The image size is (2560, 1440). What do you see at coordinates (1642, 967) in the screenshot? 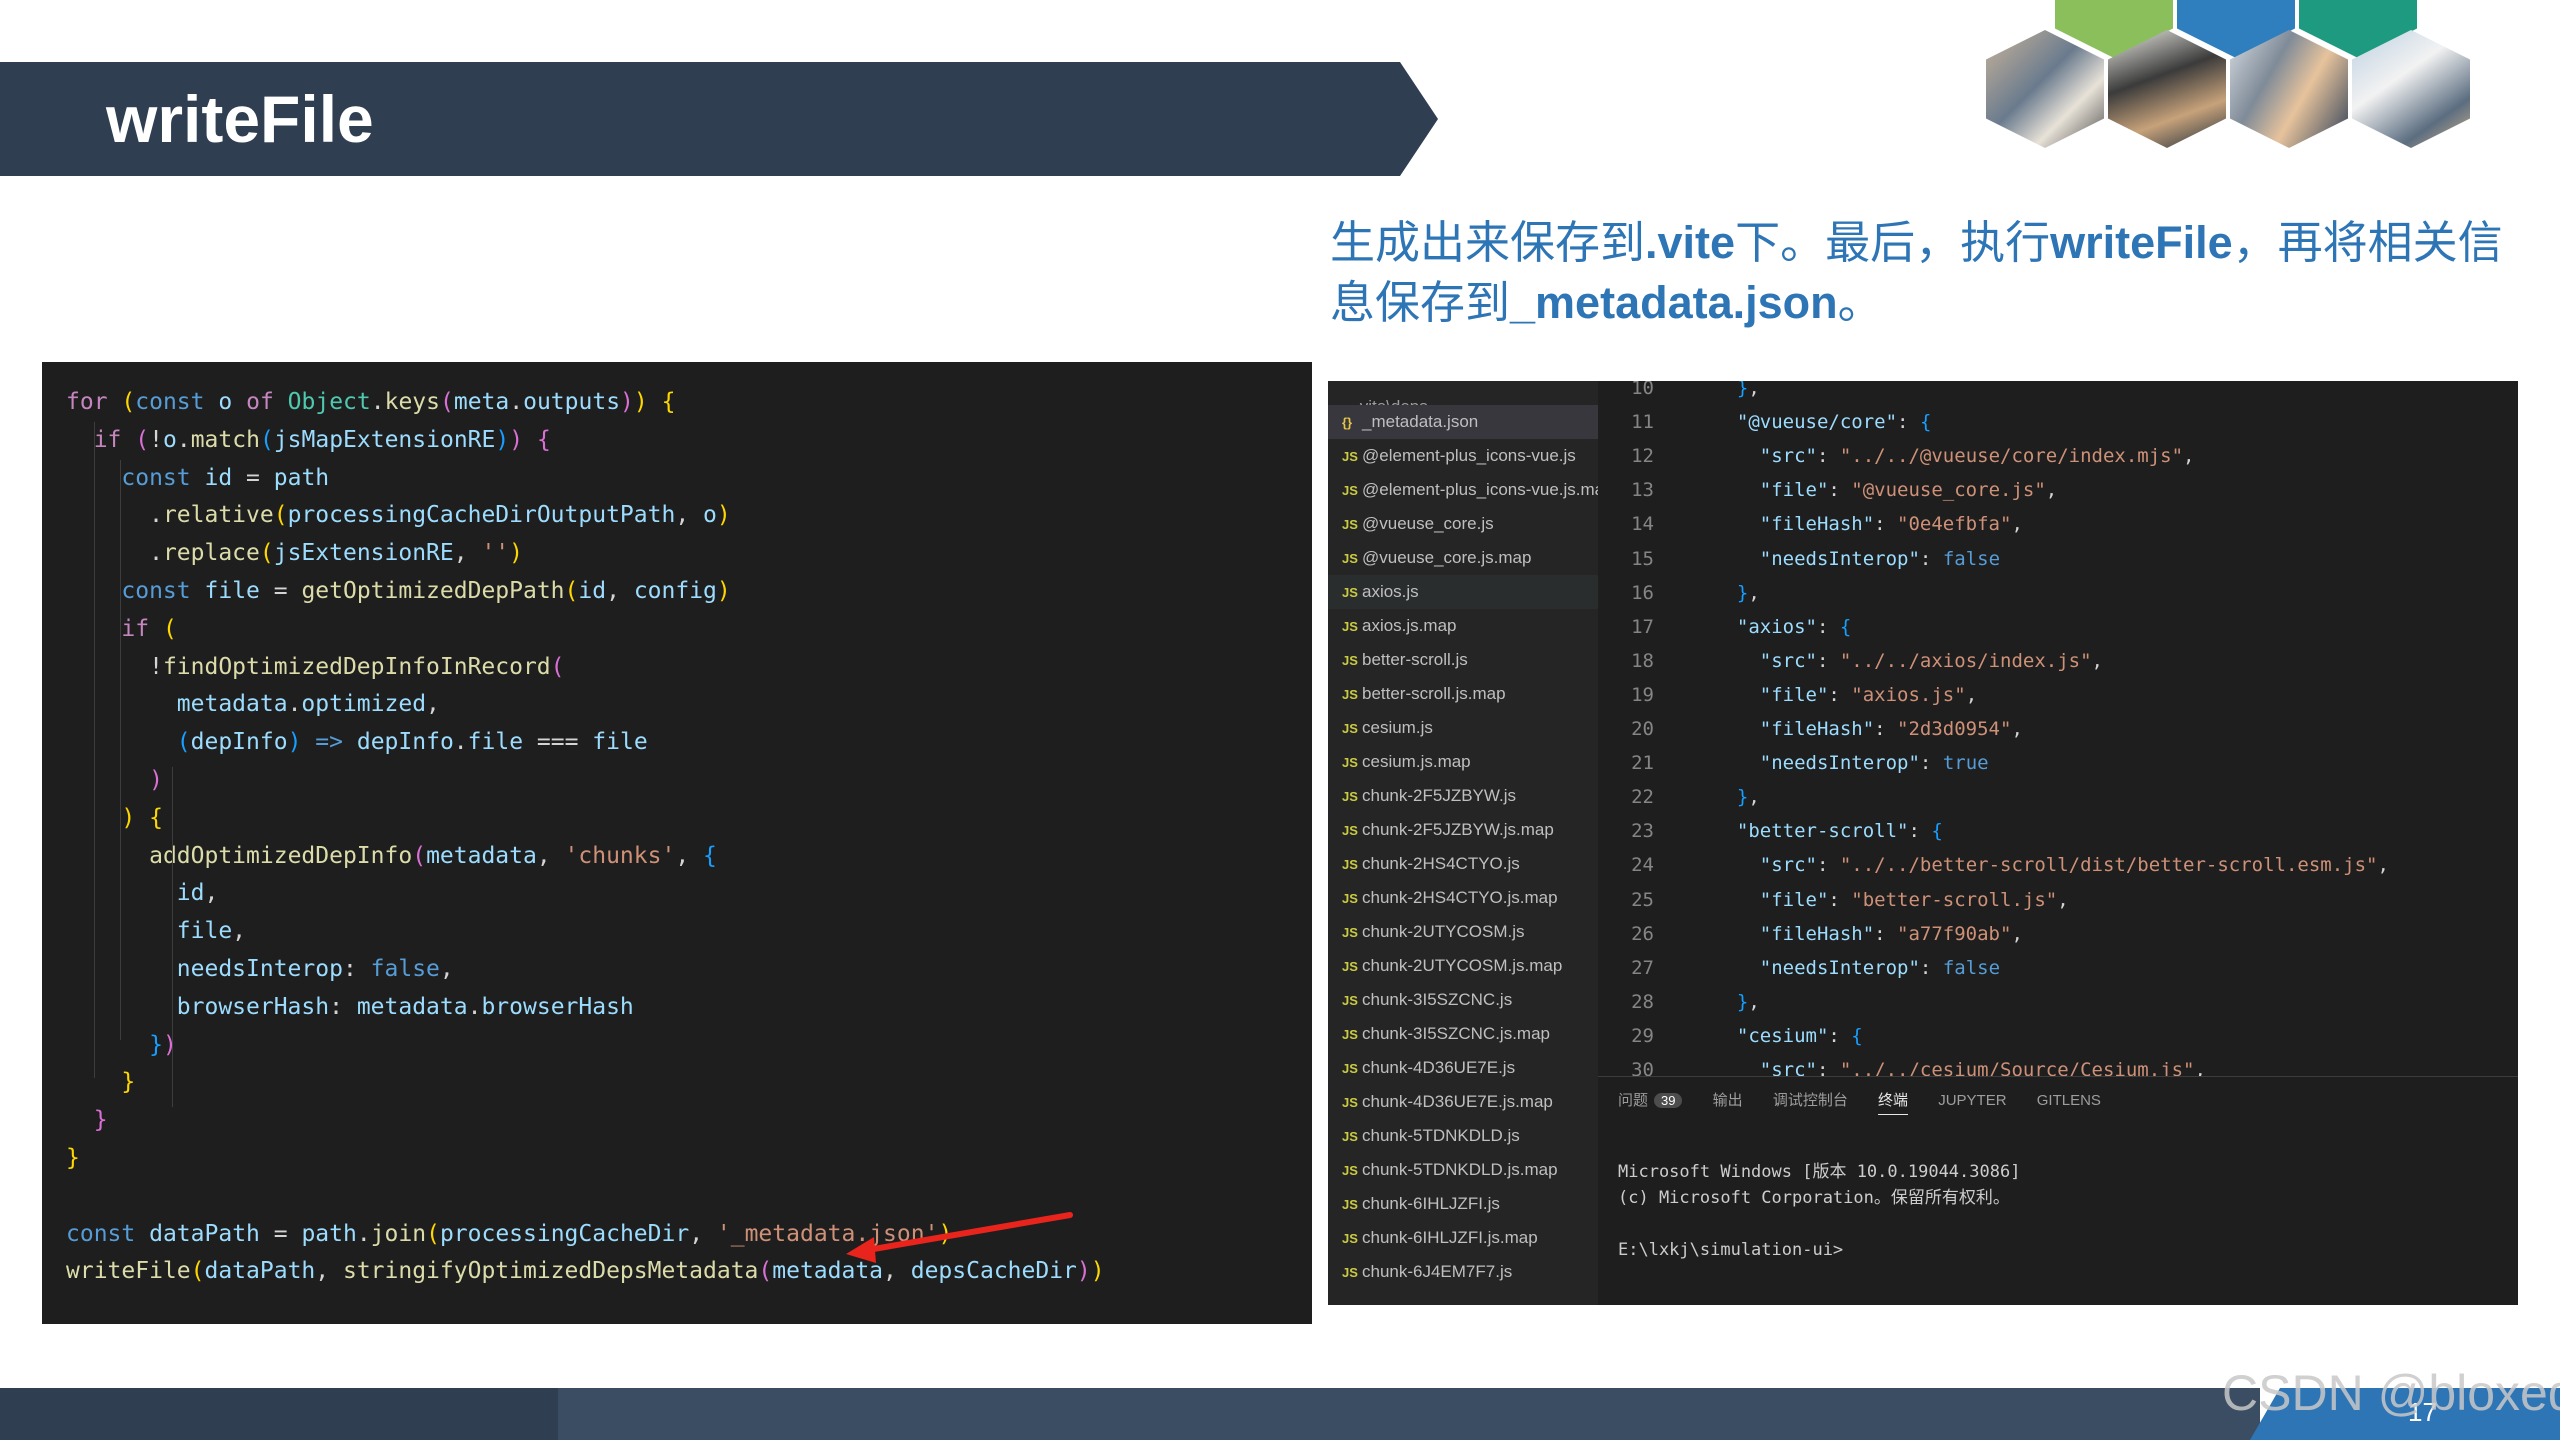
I see `line-number: 27` at bounding box center [1642, 967].